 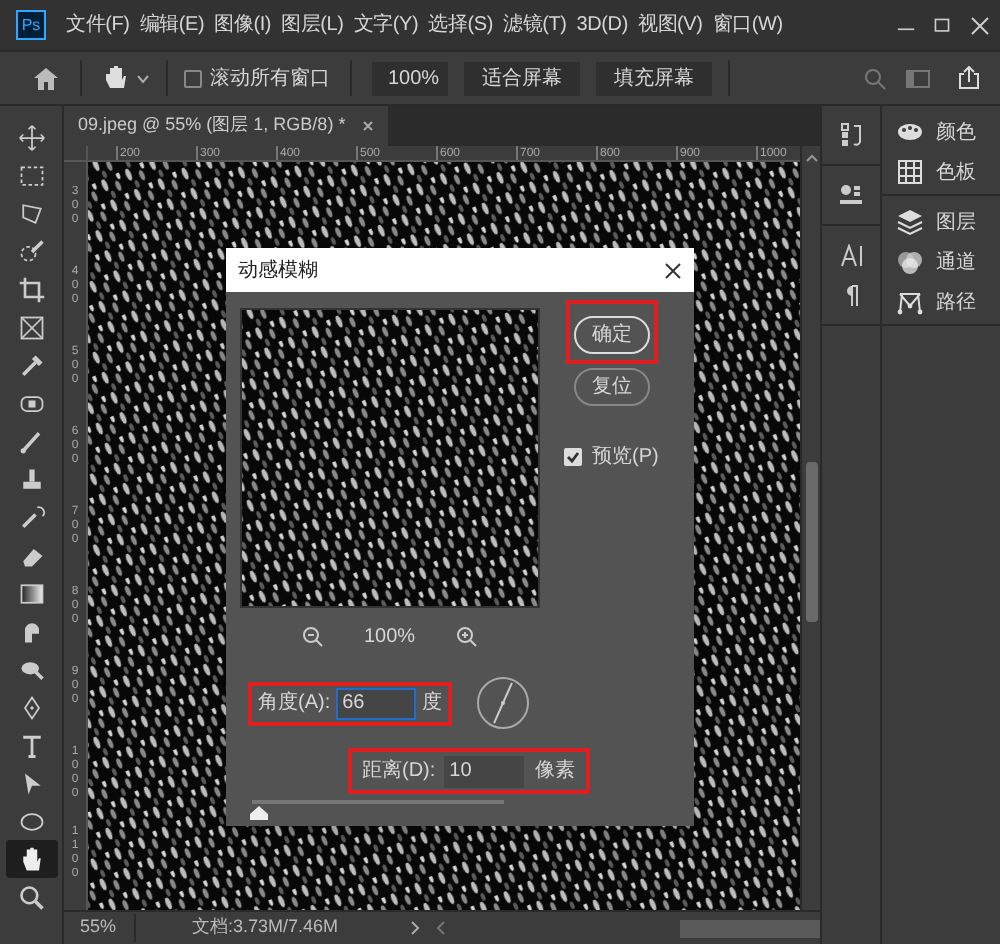 I want to click on menu-item: 滤镜(T), so click(x=535, y=25).